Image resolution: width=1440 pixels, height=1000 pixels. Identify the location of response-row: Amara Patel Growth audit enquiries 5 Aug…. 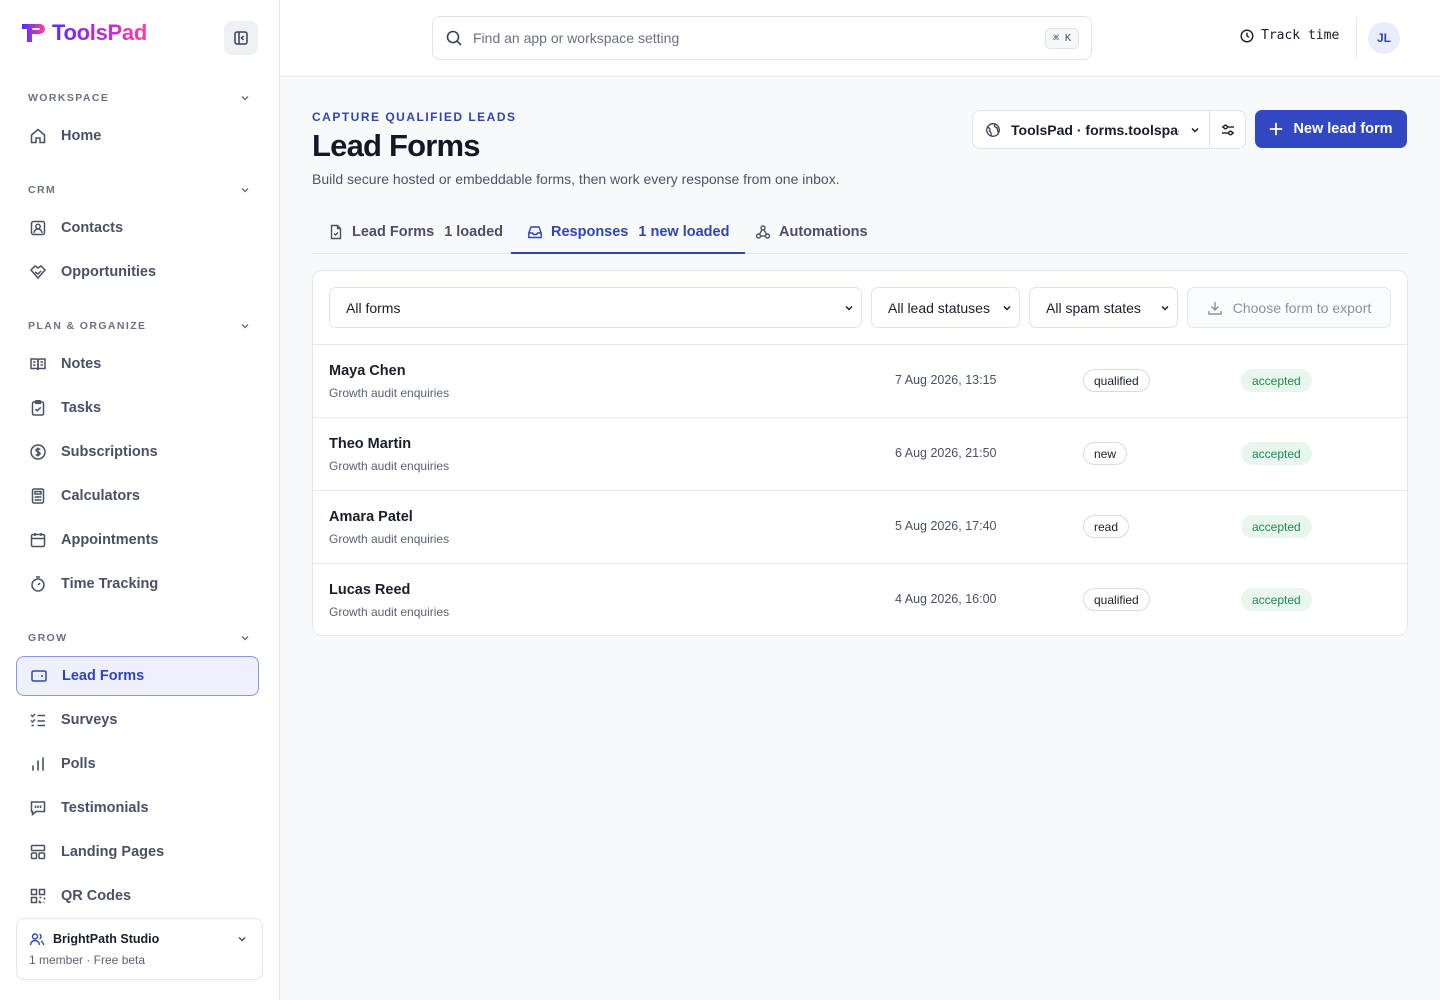
(860, 526).